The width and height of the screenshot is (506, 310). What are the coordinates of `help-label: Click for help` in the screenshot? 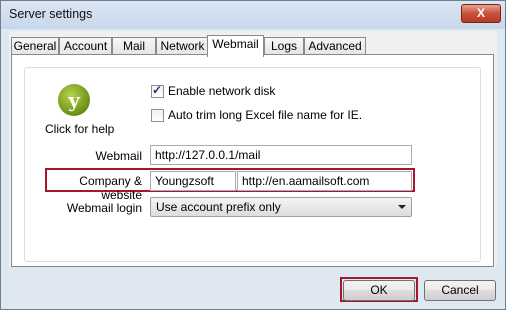 It's located at (79, 129).